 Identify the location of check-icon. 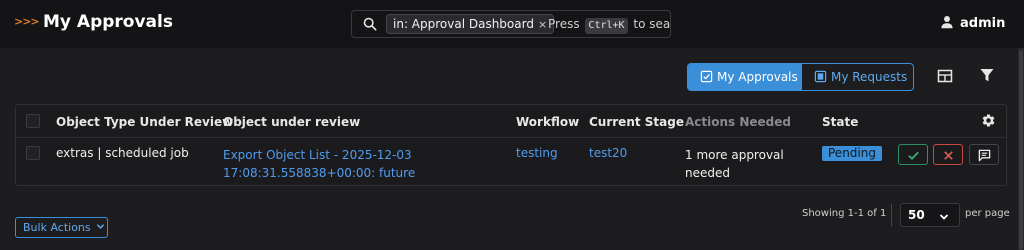
(913, 155).